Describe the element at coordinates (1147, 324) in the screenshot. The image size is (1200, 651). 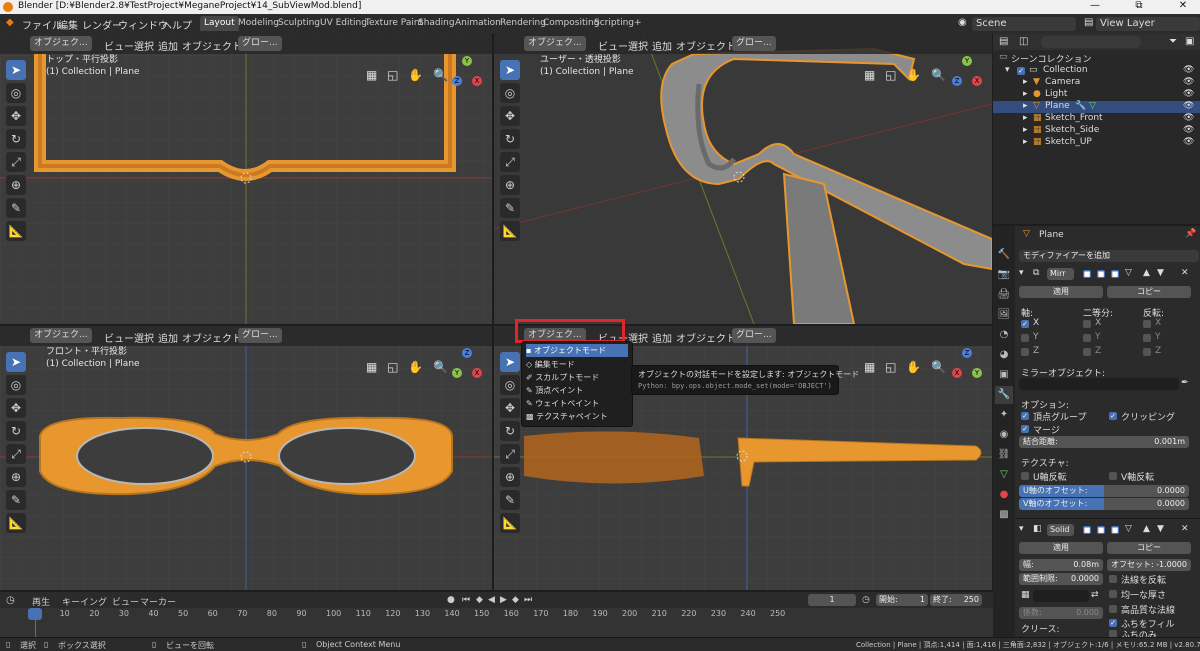
I see `flip-x-checkbox` at that location.